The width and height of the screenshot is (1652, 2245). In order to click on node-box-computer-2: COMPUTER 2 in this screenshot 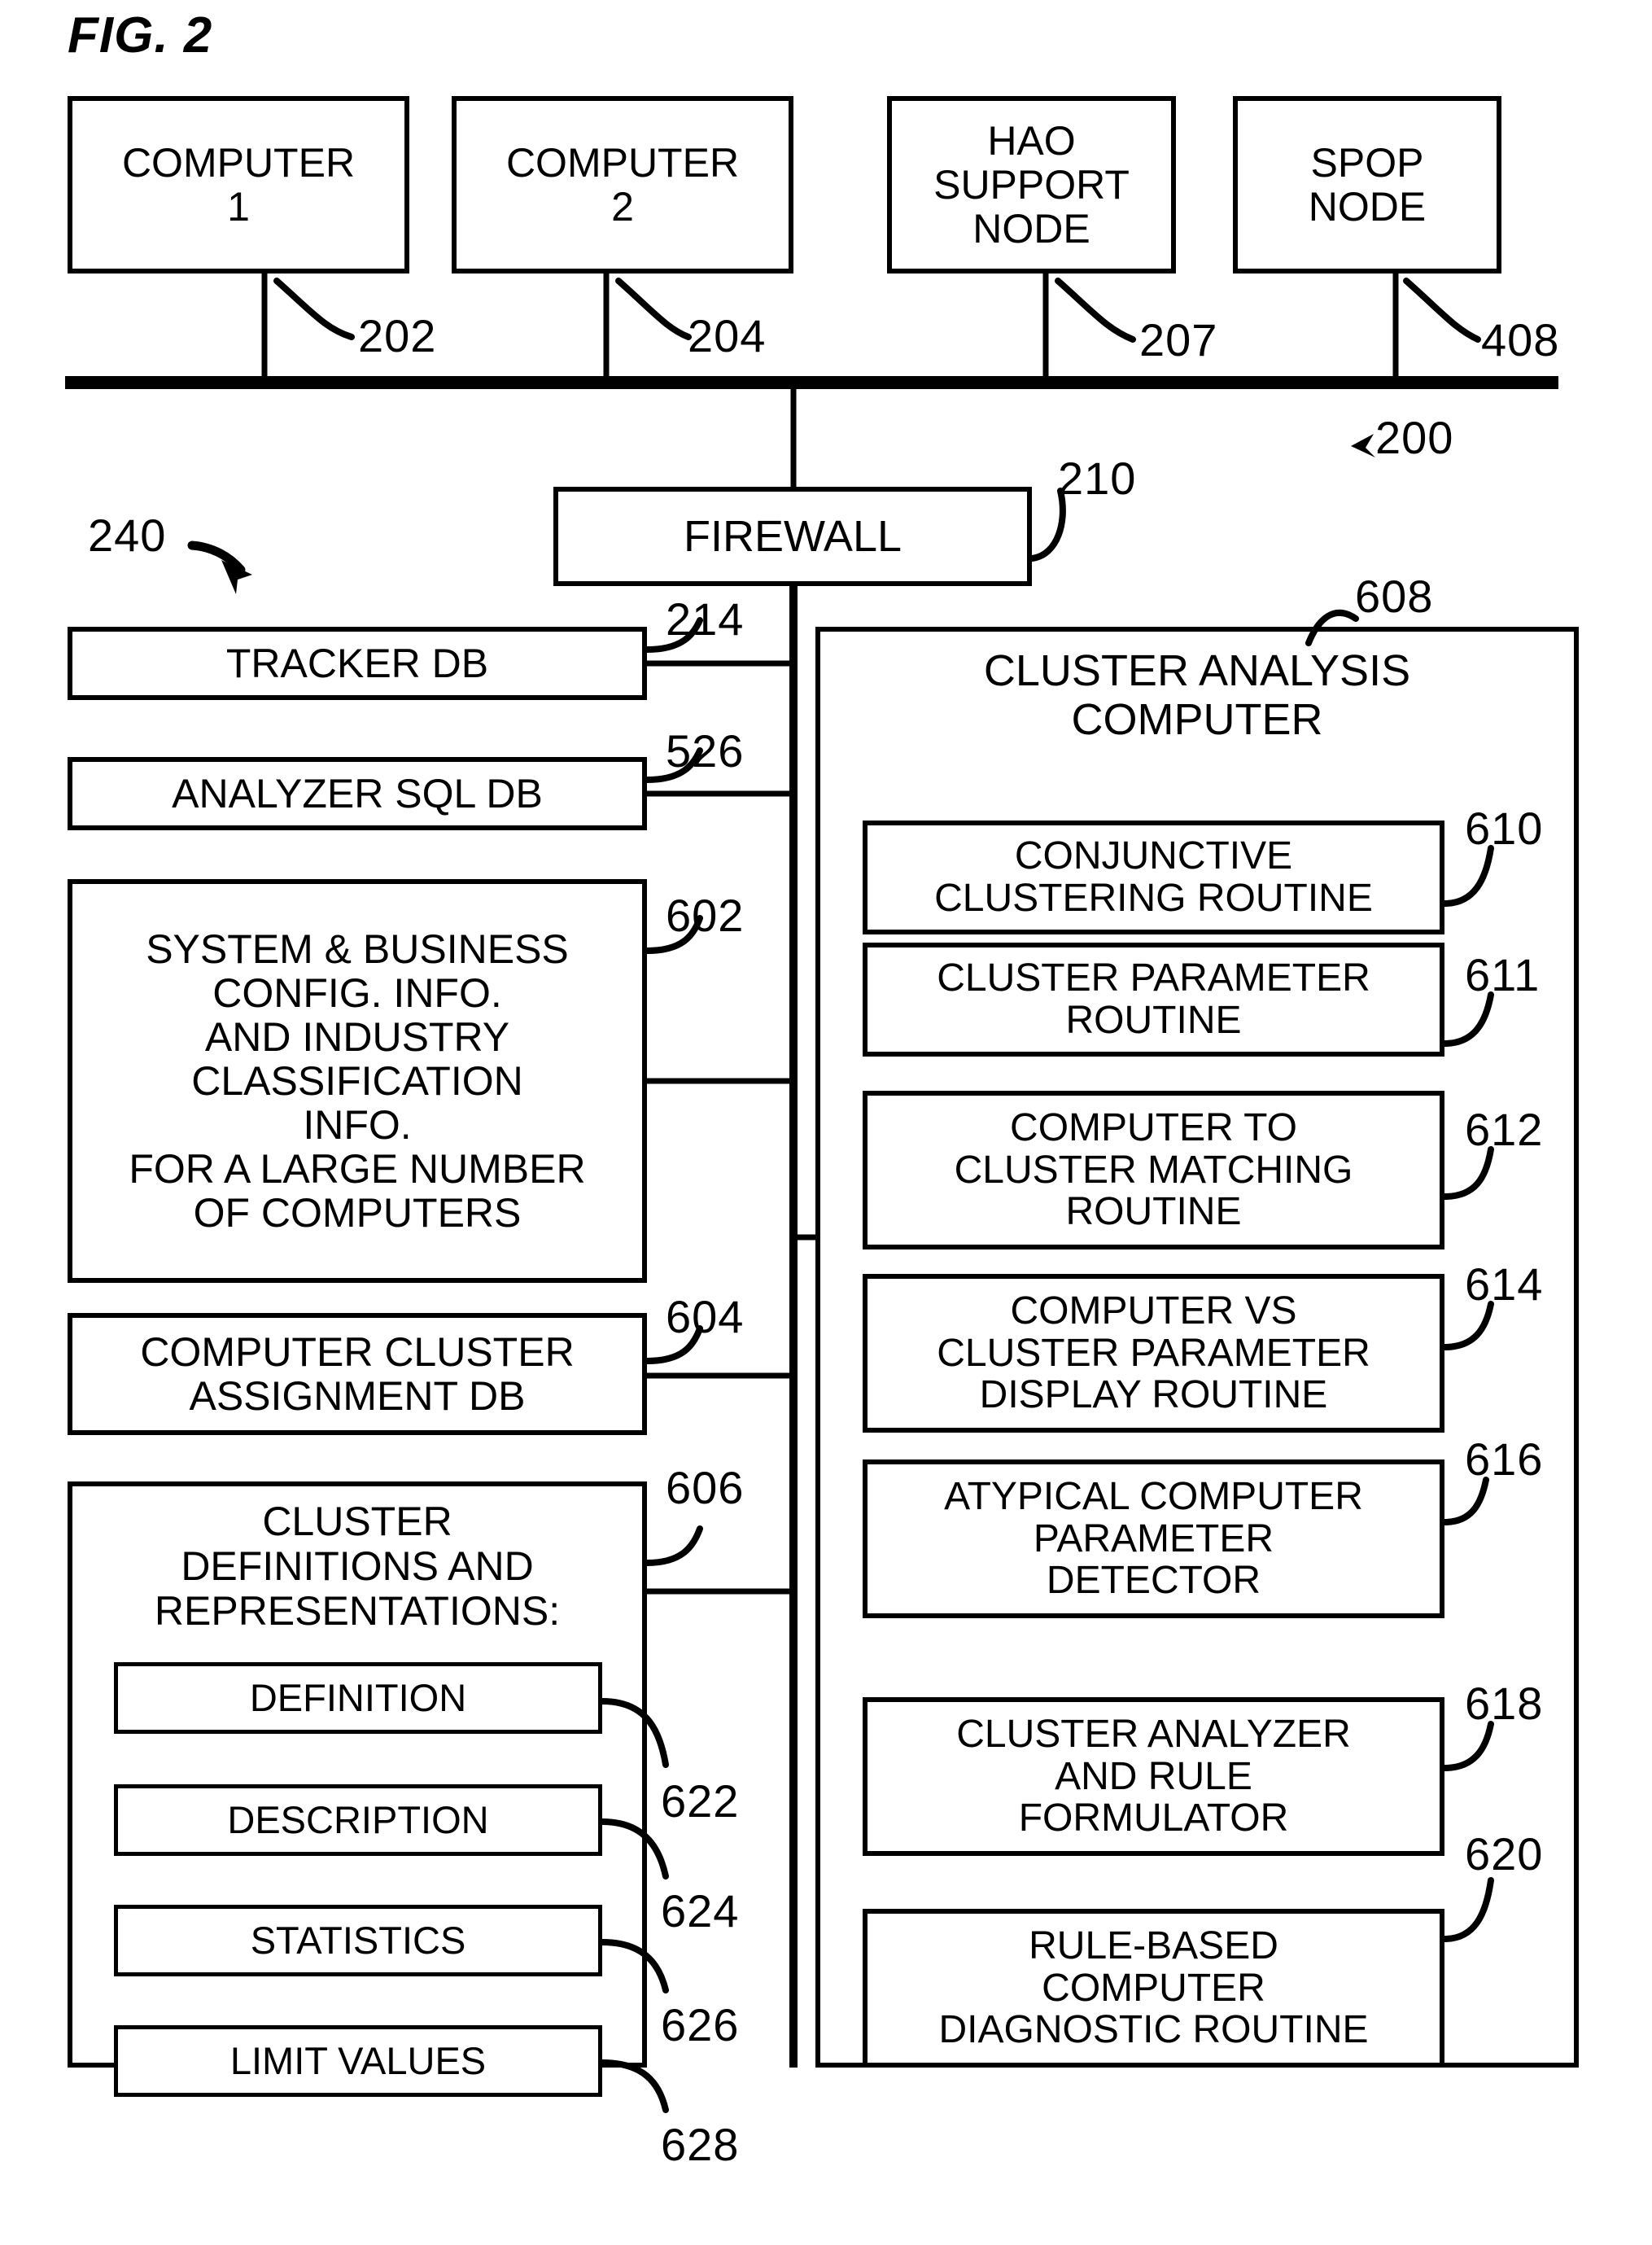, I will do `click(622, 185)`.